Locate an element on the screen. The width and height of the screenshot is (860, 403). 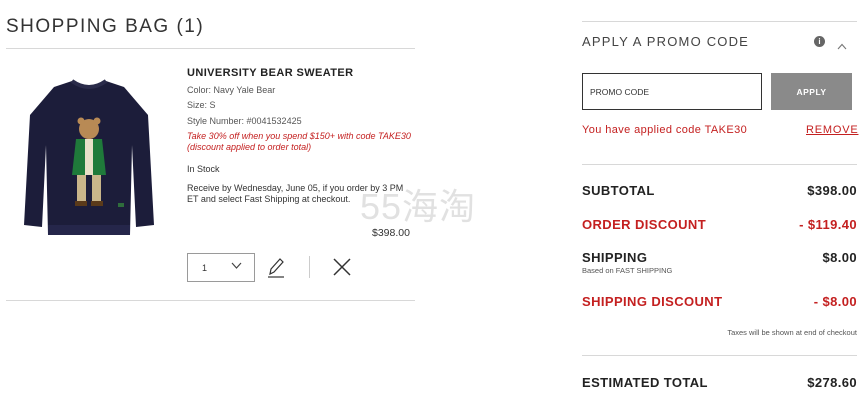
apply-button: APPLY is located at coordinates (811, 91).